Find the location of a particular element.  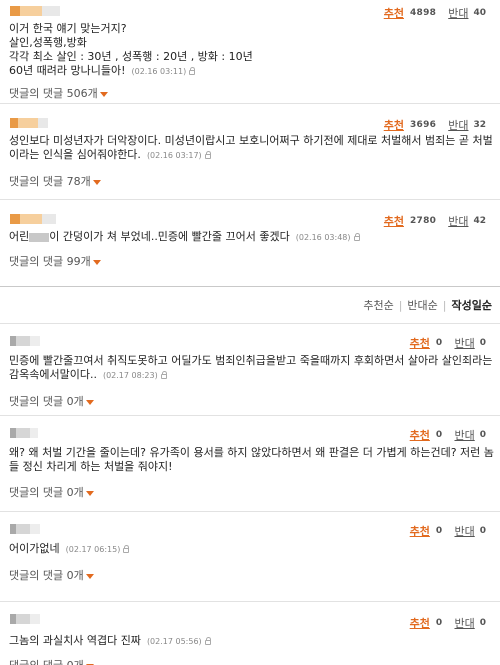

comment-line: 그놈의 과실치사 역겹다 진짜 is located at coordinates (75, 640).